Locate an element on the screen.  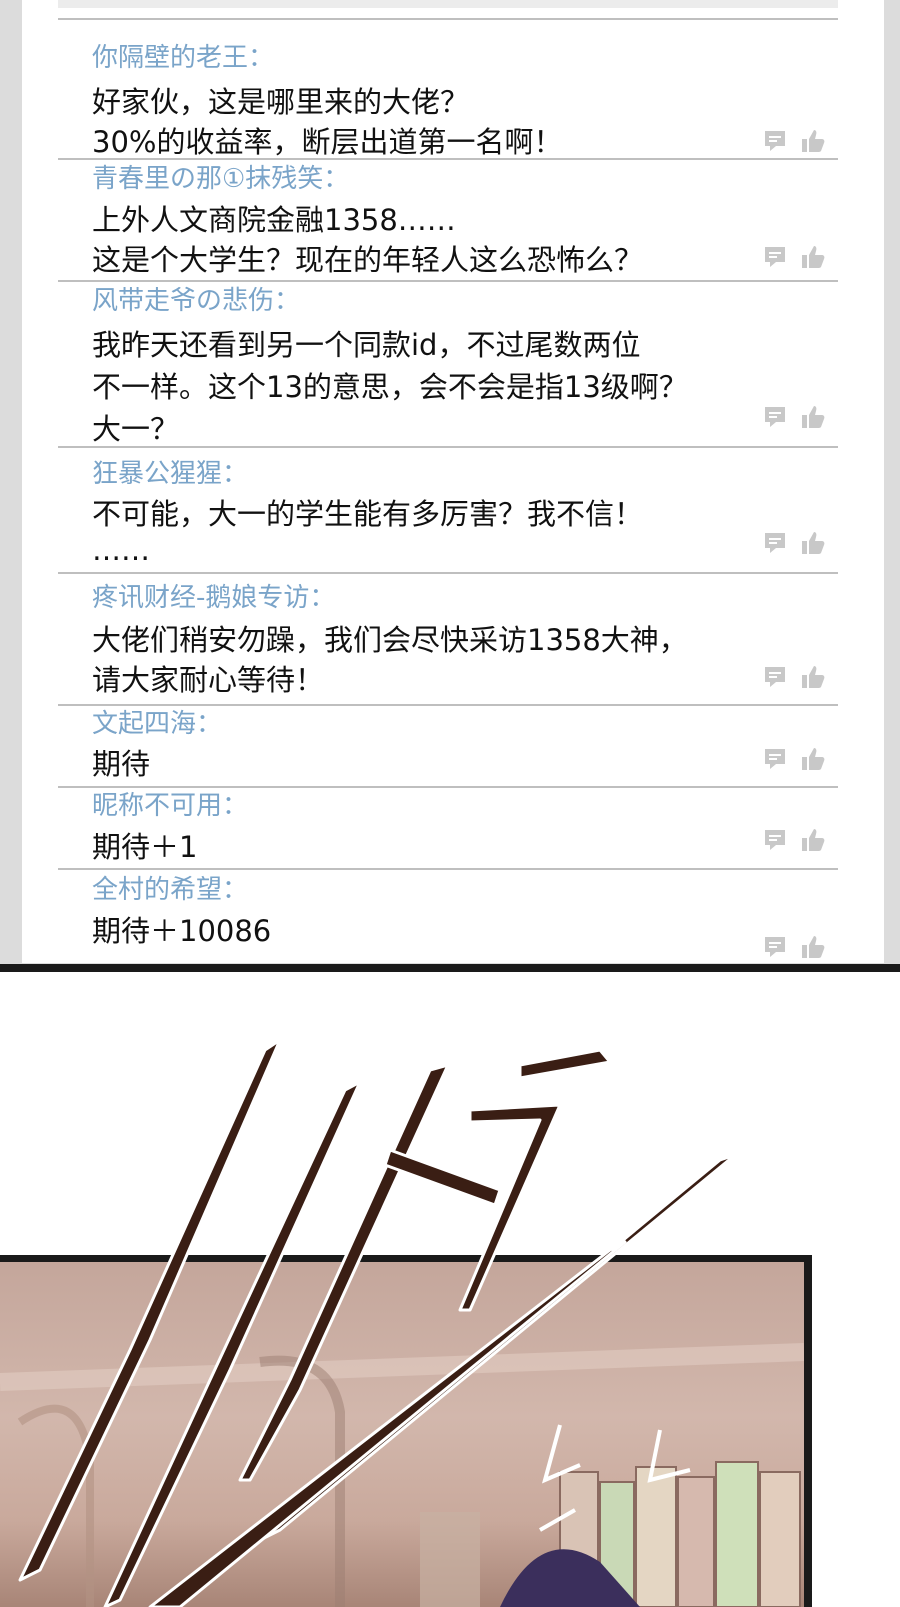
watermark: 漫漫漫 is located at coordinates (848, 1582).